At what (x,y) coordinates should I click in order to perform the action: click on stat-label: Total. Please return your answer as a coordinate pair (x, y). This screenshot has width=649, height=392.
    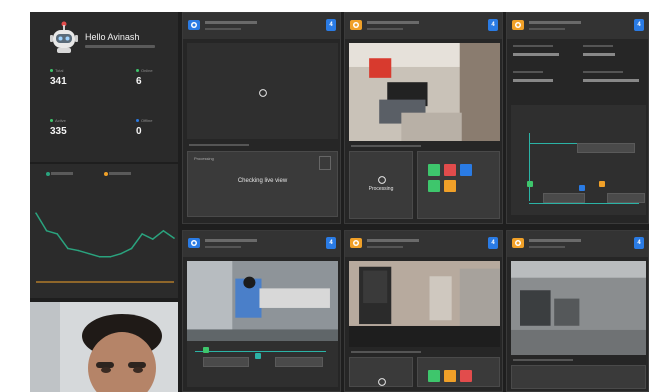
    Looking at the image, I should click on (58, 70).